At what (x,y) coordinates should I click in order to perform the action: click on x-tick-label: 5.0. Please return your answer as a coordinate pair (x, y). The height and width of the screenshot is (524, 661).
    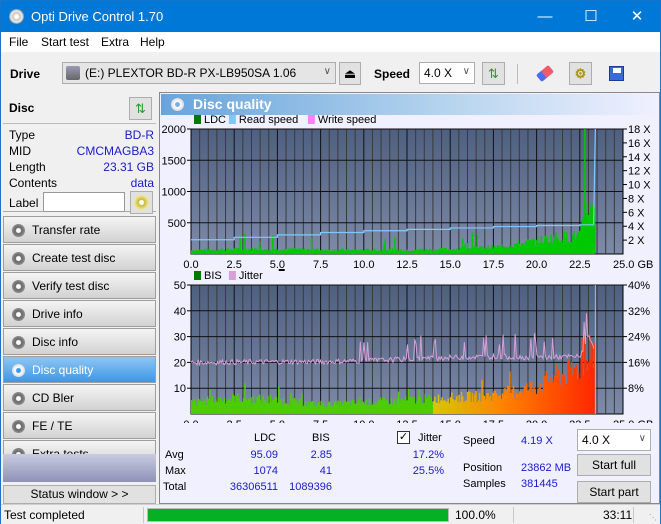
    Looking at the image, I should click on (277, 421).